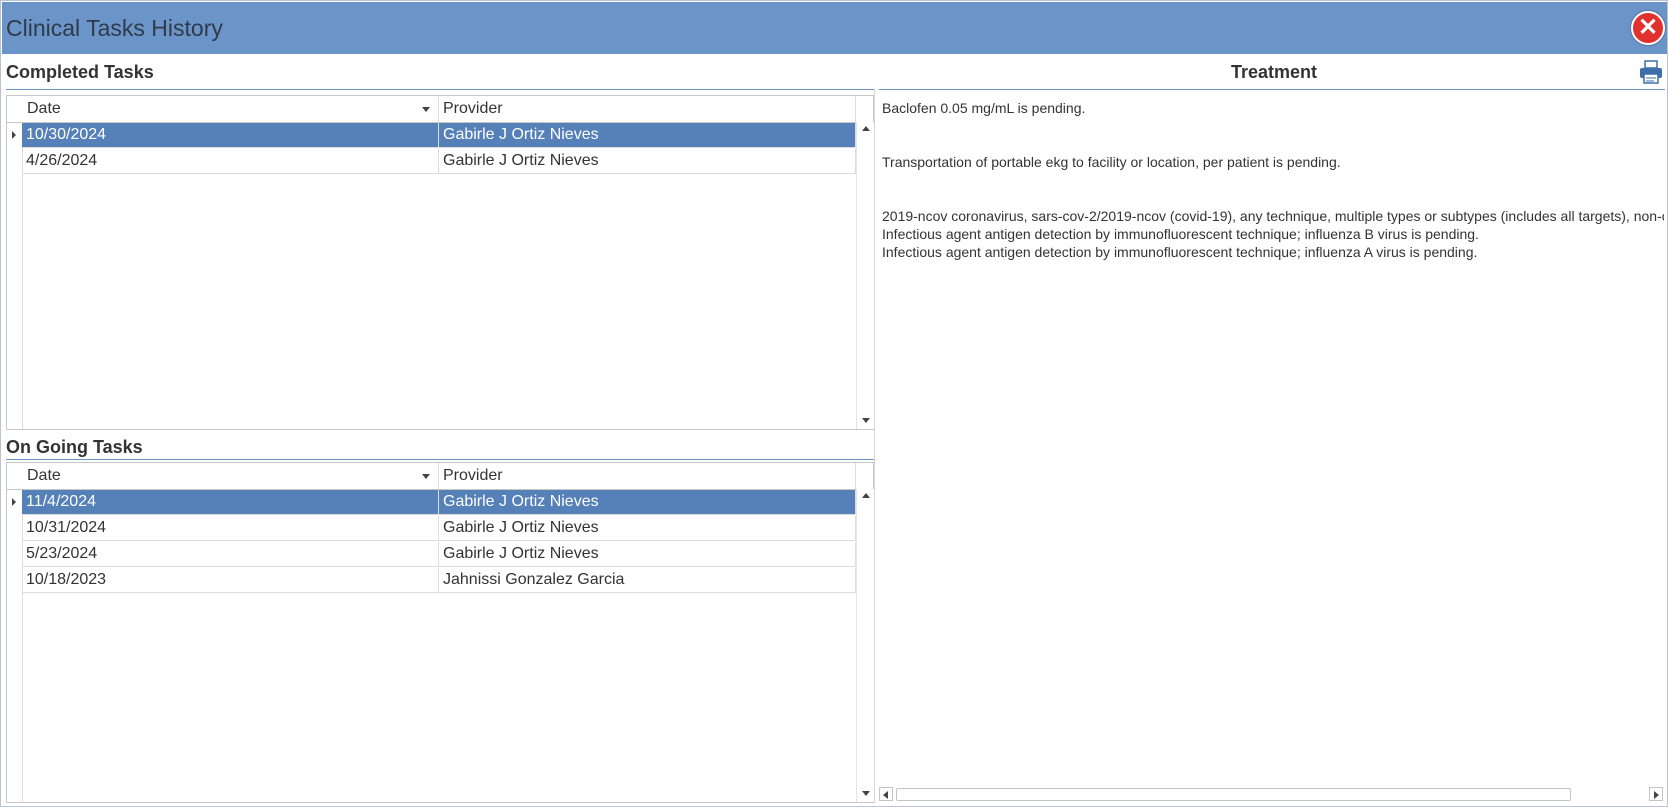 The image size is (1668, 807). Describe the element at coordinates (440, 89) in the screenshot. I see `completed-tasks-underline` at that location.